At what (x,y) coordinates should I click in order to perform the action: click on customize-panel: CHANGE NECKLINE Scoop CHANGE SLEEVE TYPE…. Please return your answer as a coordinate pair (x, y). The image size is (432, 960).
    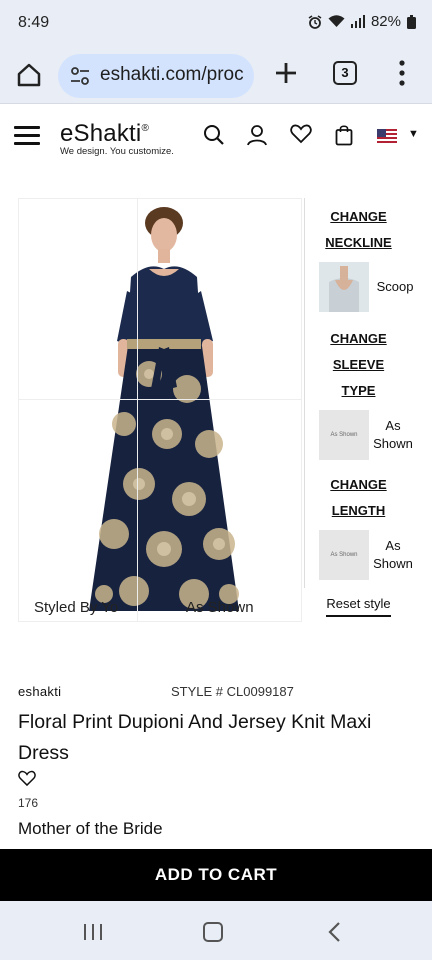
    Looking at the image, I should click on (359, 407).